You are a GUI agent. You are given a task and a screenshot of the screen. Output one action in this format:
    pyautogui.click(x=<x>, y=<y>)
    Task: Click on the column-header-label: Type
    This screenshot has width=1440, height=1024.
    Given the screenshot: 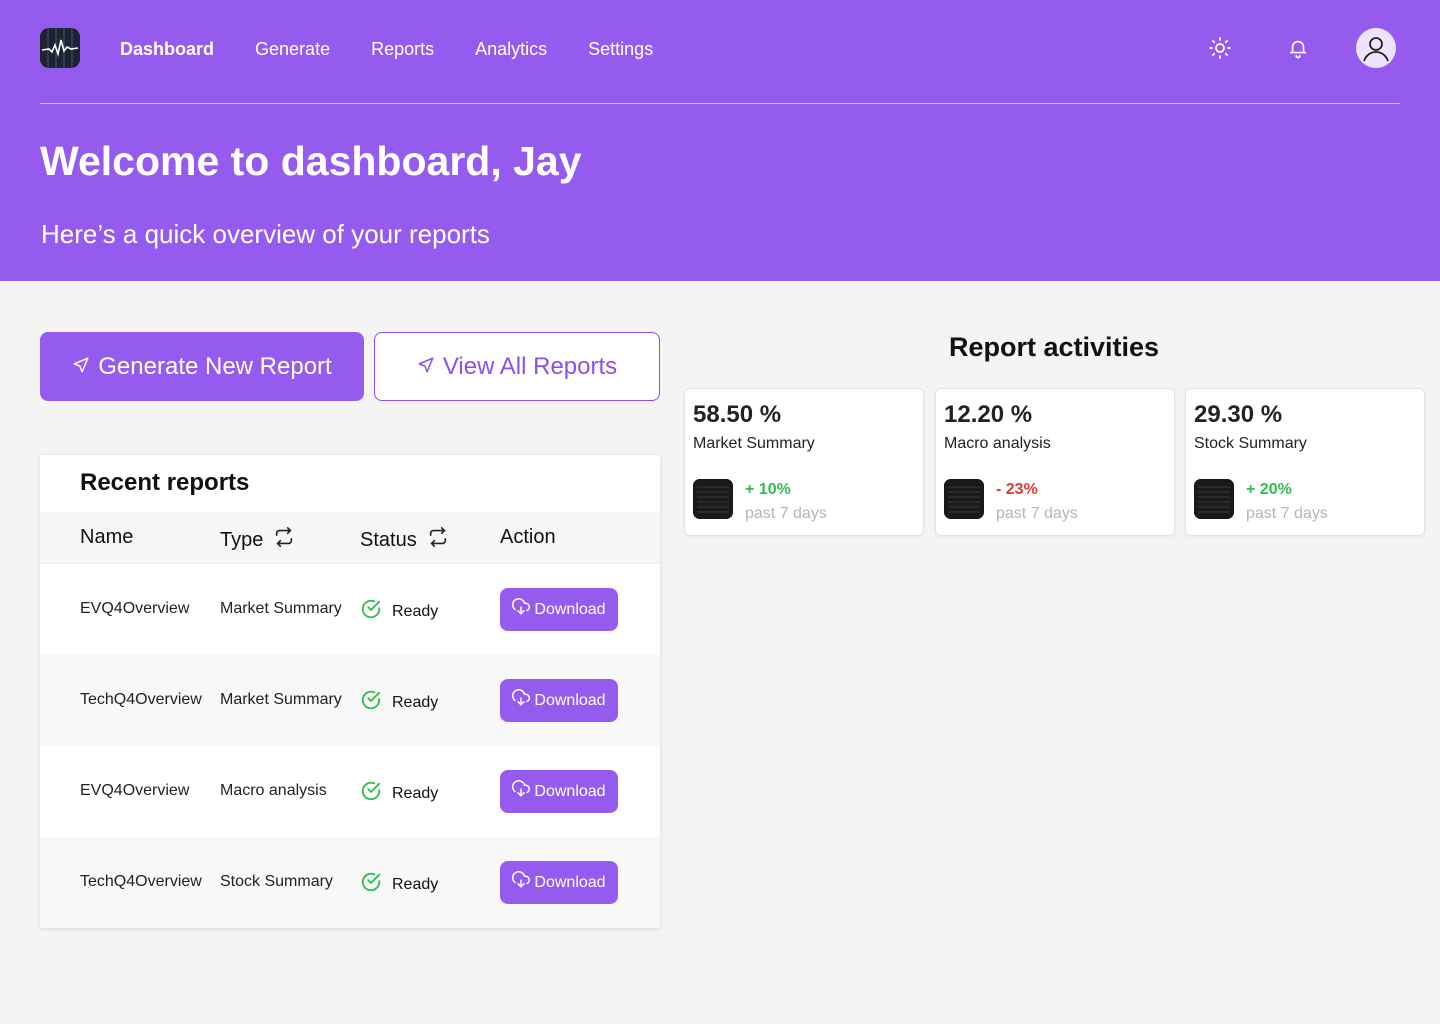 What is the action you would take?
    pyautogui.click(x=242, y=539)
    